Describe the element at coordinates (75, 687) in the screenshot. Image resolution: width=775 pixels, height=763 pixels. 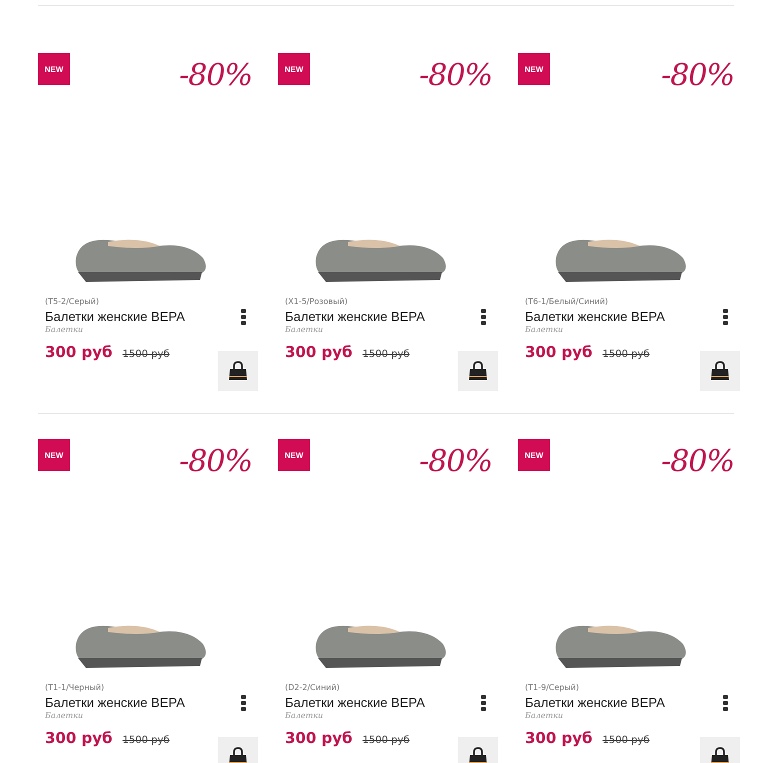
I see `product-code: (T1-1/Черный)` at that location.